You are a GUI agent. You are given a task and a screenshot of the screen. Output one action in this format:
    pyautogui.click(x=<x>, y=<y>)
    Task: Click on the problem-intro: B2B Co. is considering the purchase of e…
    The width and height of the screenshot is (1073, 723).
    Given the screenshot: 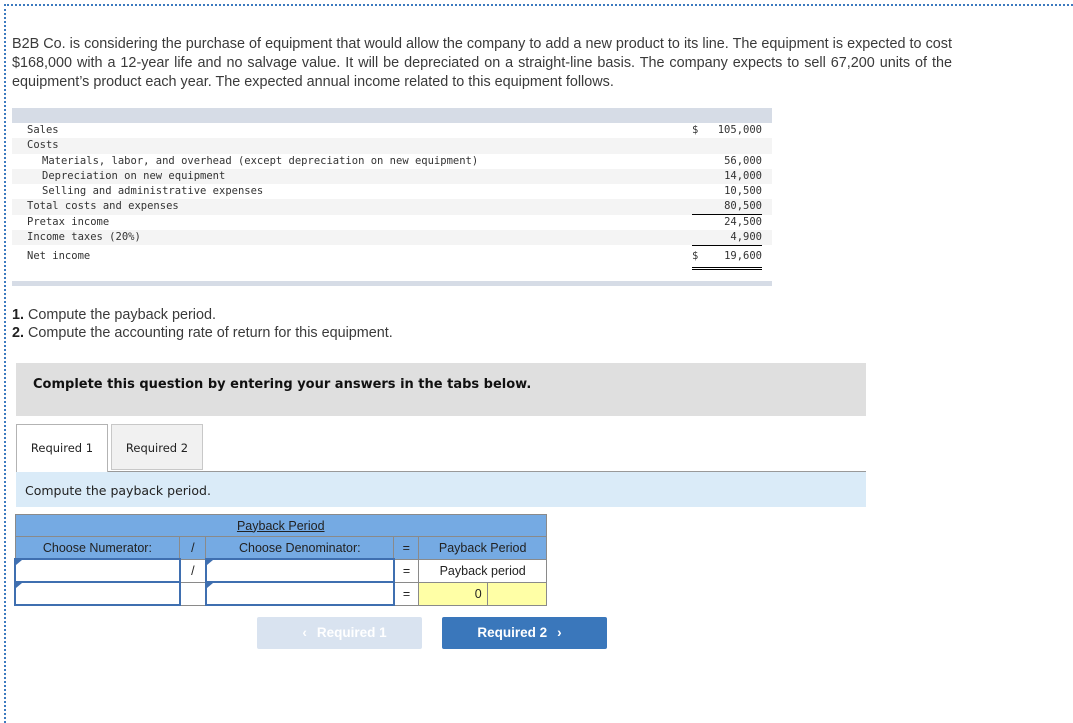 What is the action you would take?
    pyautogui.click(x=482, y=63)
    